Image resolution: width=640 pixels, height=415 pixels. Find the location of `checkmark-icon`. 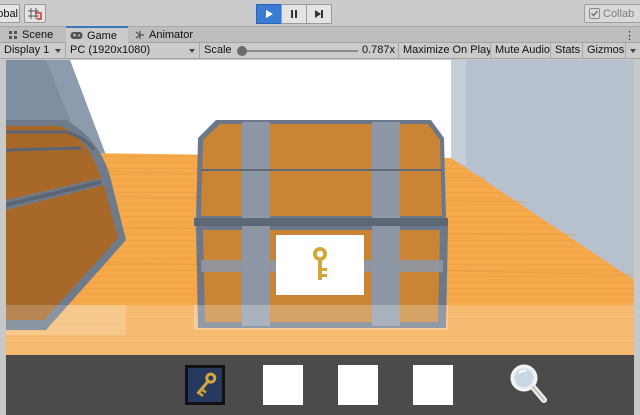

checkmark-icon is located at coordinates (594, 13).